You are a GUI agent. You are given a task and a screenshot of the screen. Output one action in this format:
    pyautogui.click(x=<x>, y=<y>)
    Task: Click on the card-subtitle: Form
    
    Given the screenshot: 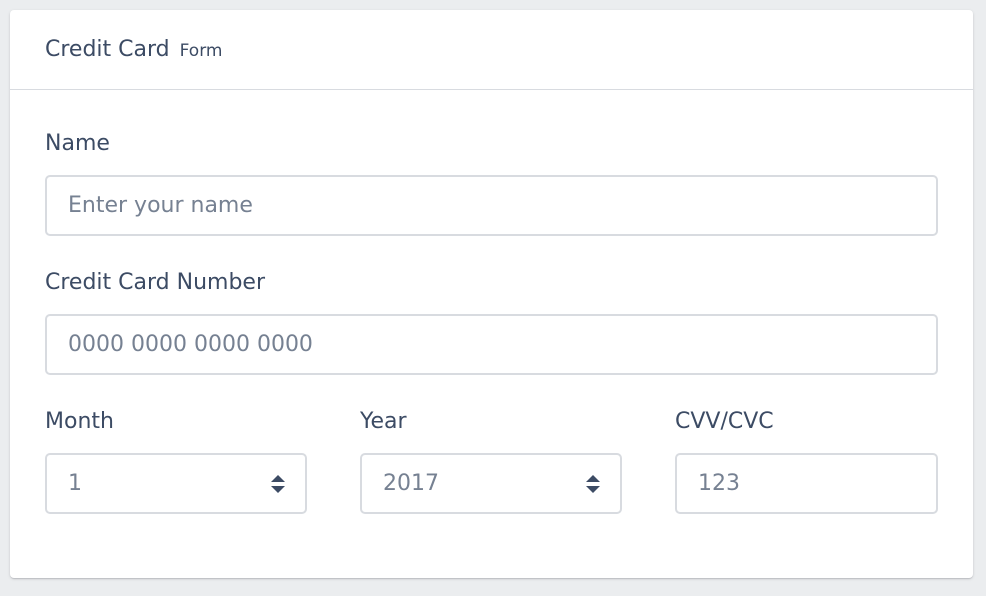 What is the action you would take?
    pyautogui.click(x=201, y=51)
    